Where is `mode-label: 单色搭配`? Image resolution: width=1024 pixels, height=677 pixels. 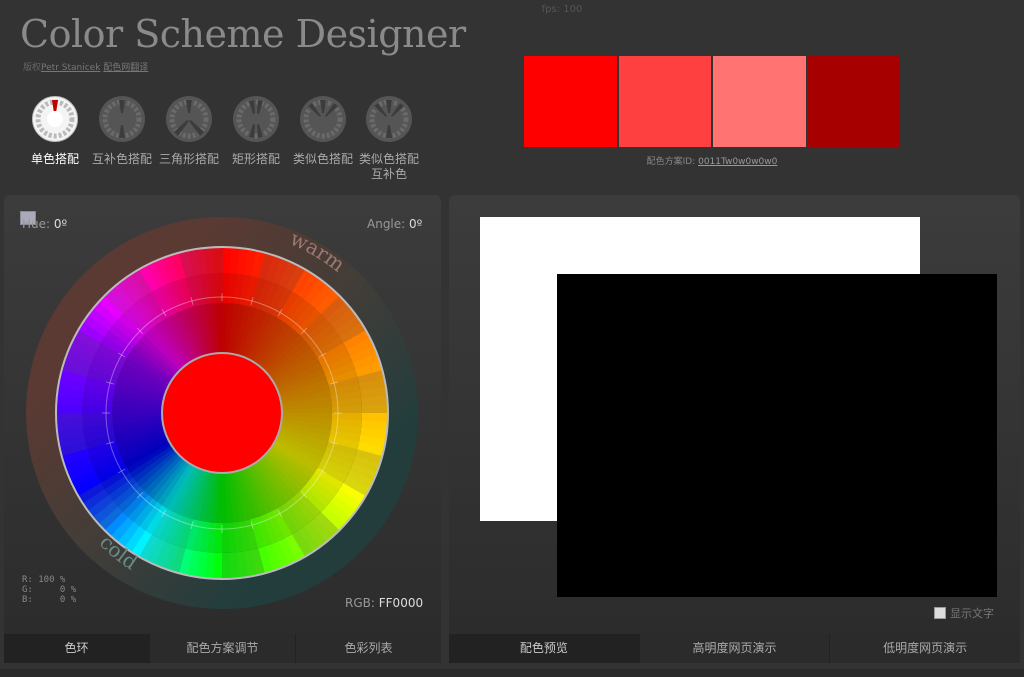 mode-label: 单色搭配 is located at coordinates (54, 159).